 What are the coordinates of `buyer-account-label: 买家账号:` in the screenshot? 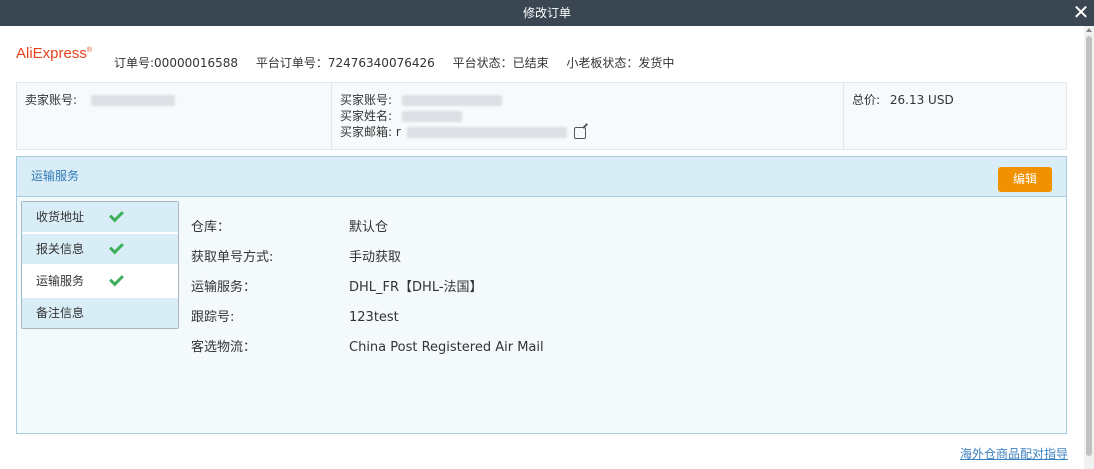 It's located at (366, 100).